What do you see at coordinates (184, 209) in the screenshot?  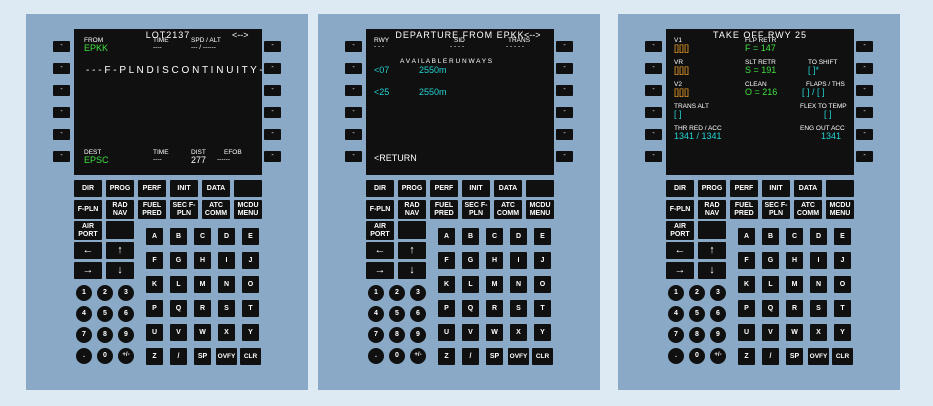 I see `fn-key-sec-f-pln: SEC F-PLN` at bounding box center [184, 209].